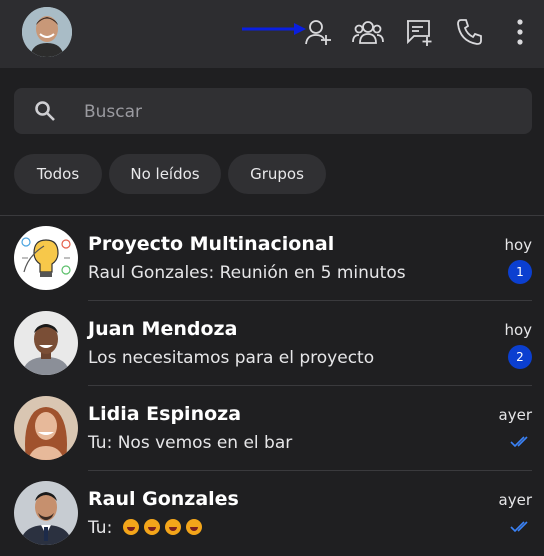 This screenshot has height=556, width=544. Describe the element at coordinates (100, 528) in the screenshot. I see `message-prefix: Tu:` at that location.